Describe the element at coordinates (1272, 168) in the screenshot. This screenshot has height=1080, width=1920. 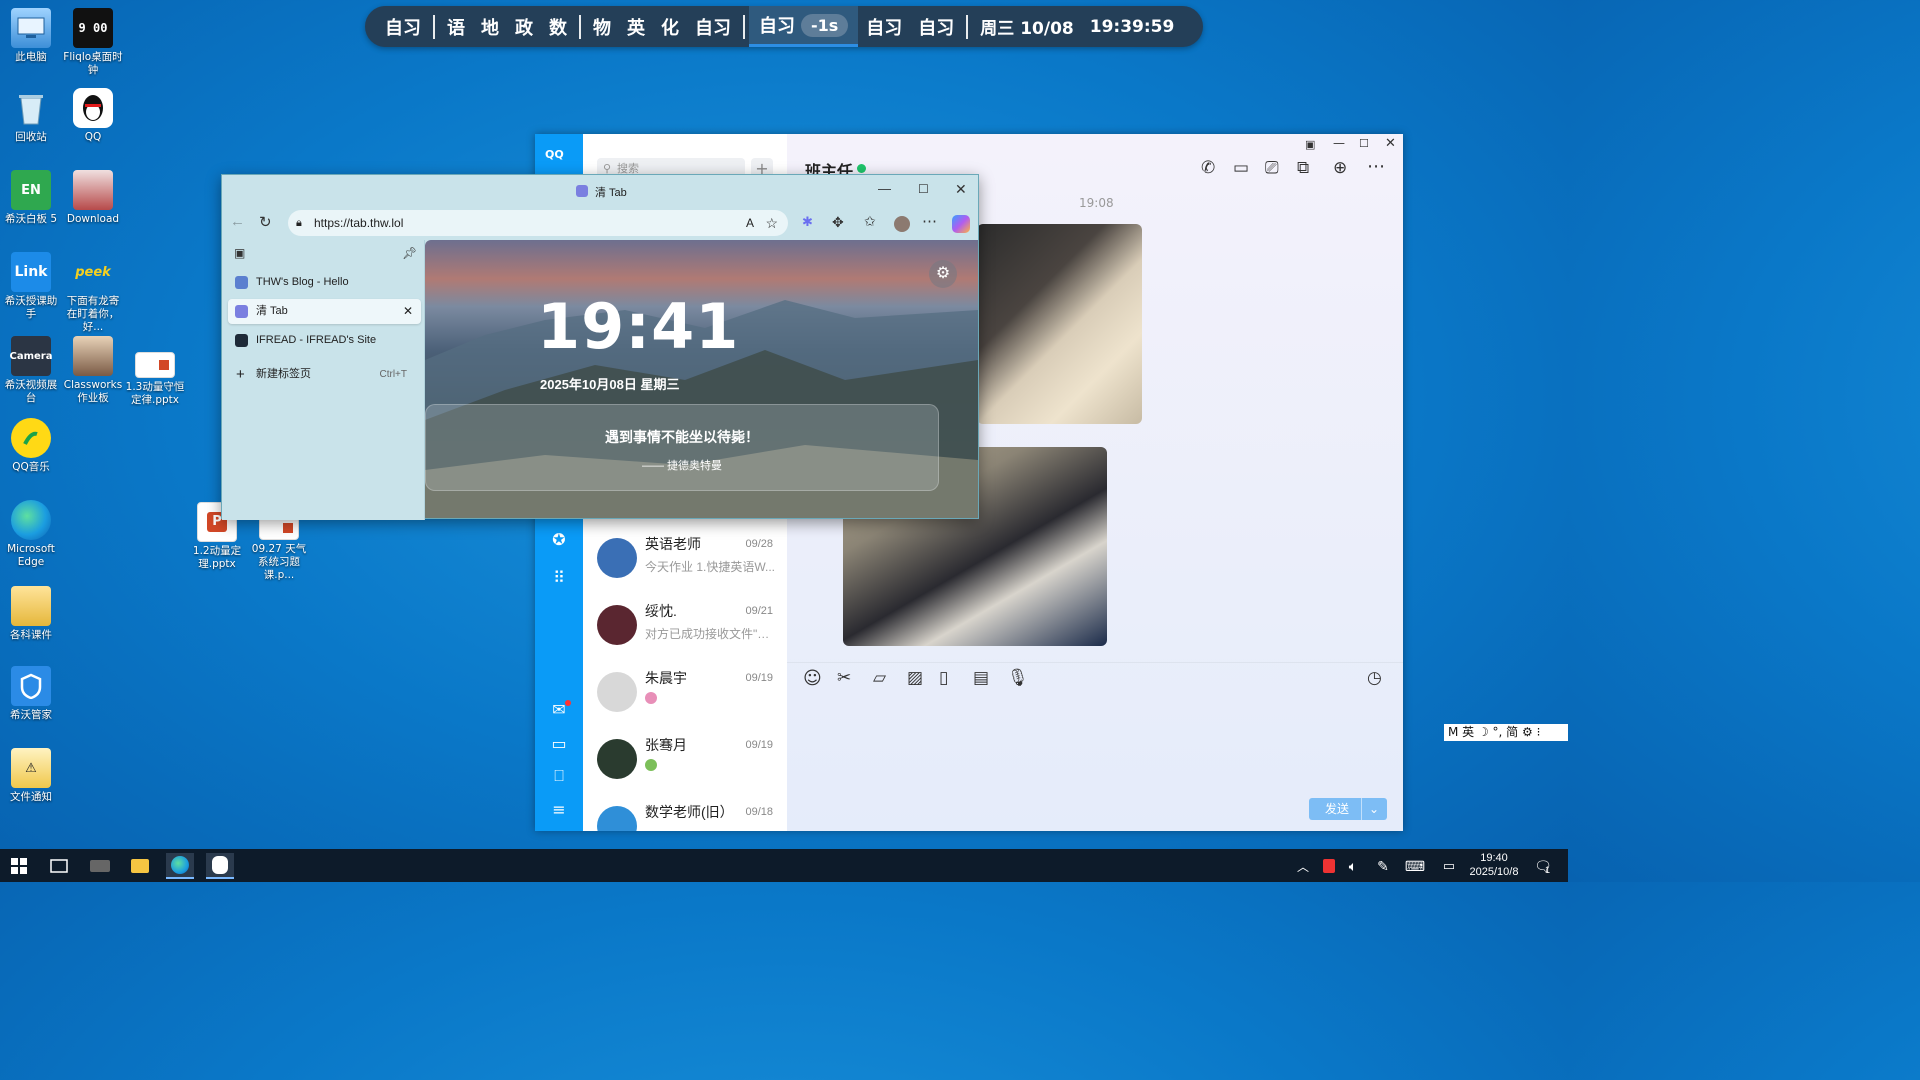
I see `screen-share-icon: ⎚` at that location.